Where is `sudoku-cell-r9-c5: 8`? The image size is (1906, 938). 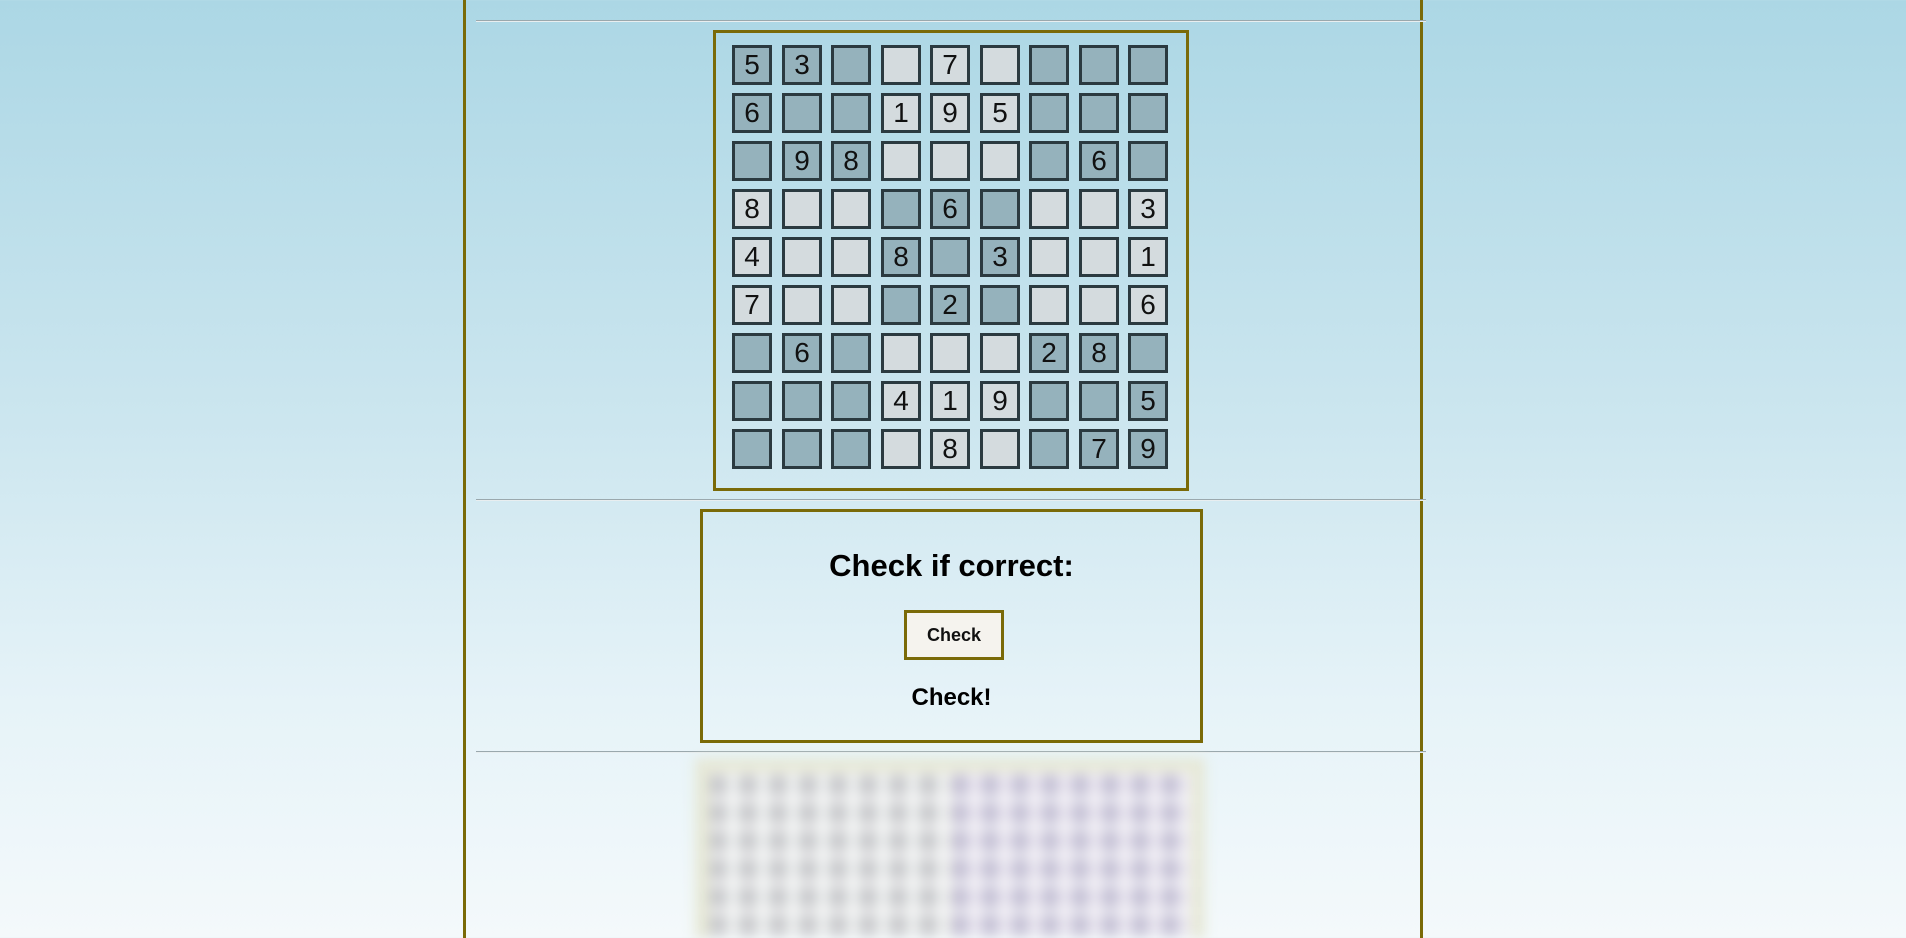 sudoku-cell-r9-c5: 8 is located at coordinates (950, 449).